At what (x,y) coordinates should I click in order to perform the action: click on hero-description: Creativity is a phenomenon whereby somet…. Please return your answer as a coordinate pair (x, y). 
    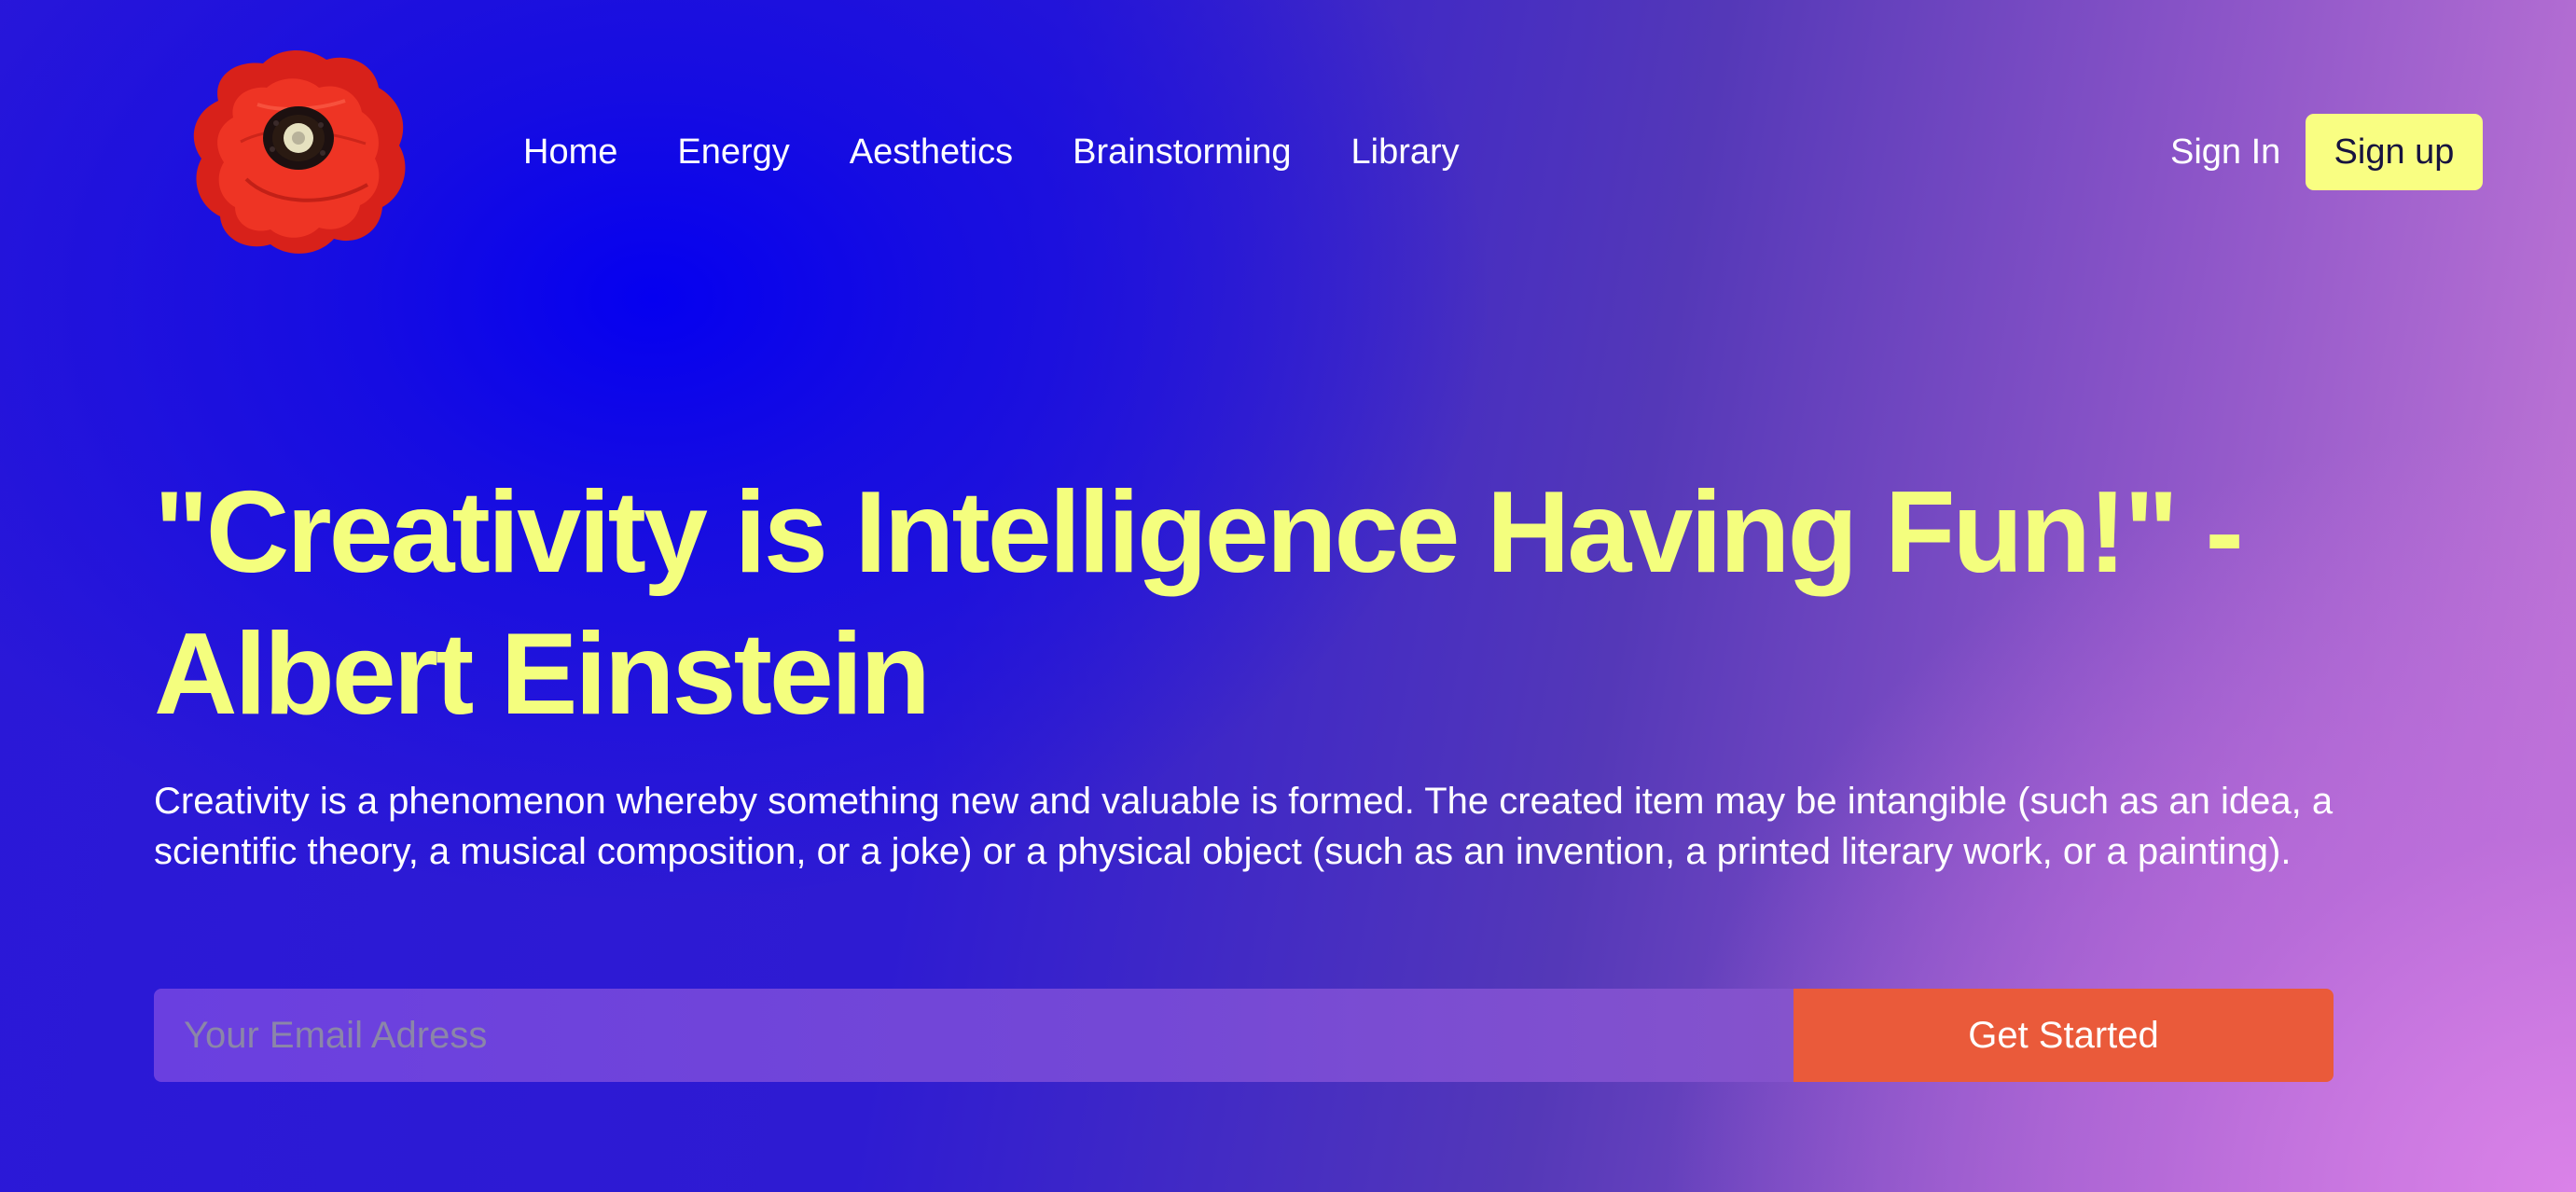
    Looking at the image, I should click on (1244, 826).